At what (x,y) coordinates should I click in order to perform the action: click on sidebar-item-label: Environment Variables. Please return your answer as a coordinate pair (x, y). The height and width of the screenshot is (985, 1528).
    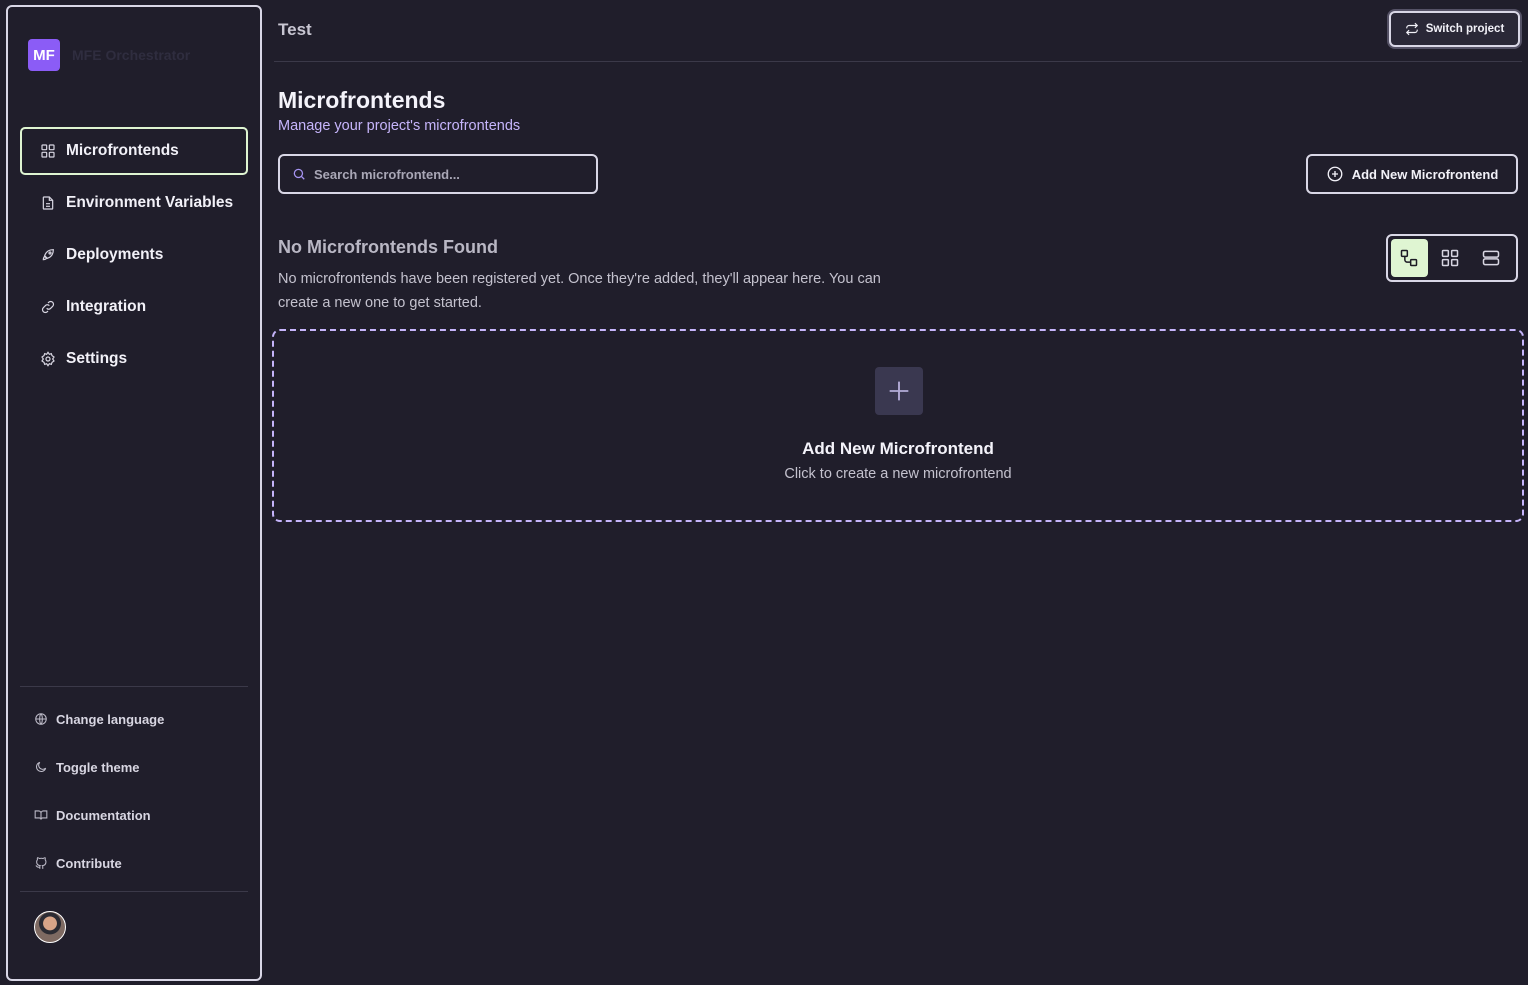
    Looking at the image, I should click on (150, 202).